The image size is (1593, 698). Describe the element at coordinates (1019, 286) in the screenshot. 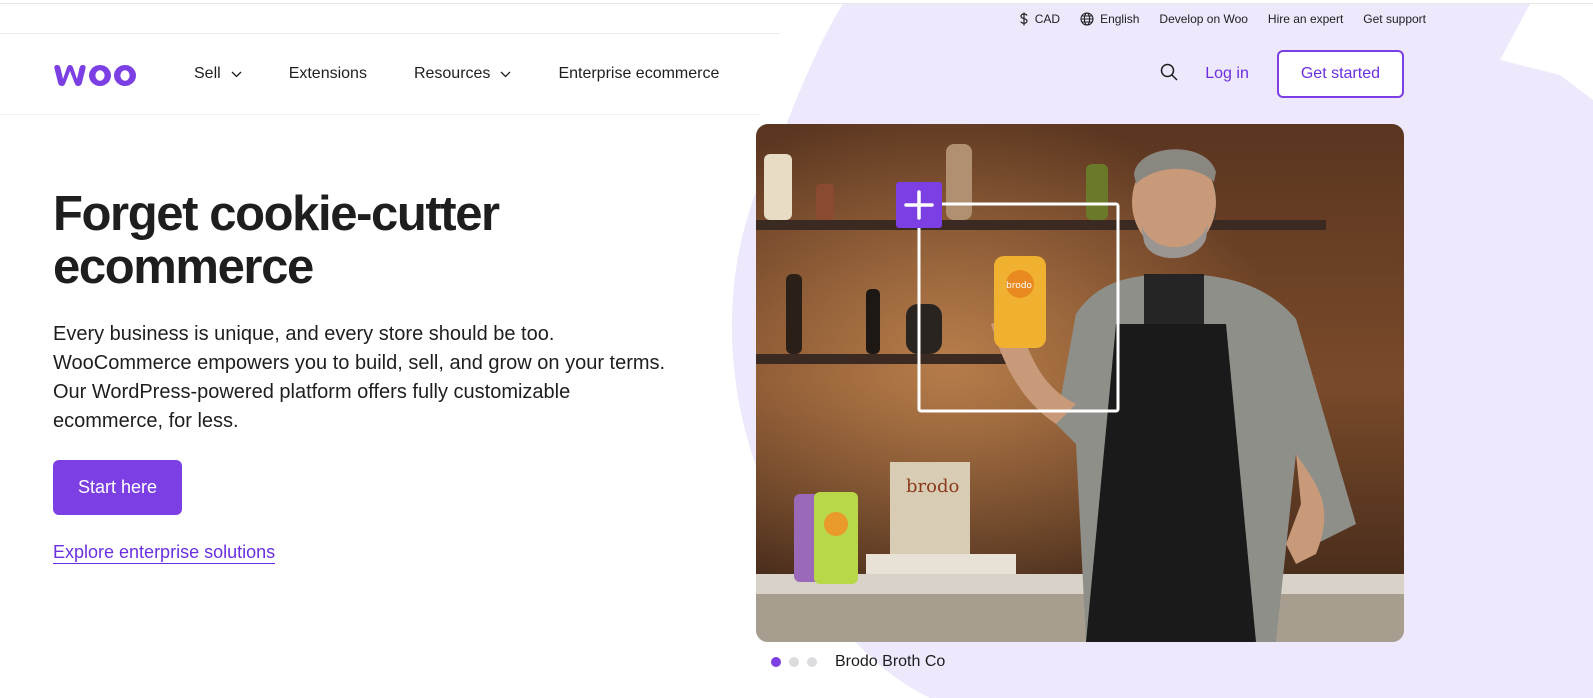

I see `product-label-text: brodo` at that location.